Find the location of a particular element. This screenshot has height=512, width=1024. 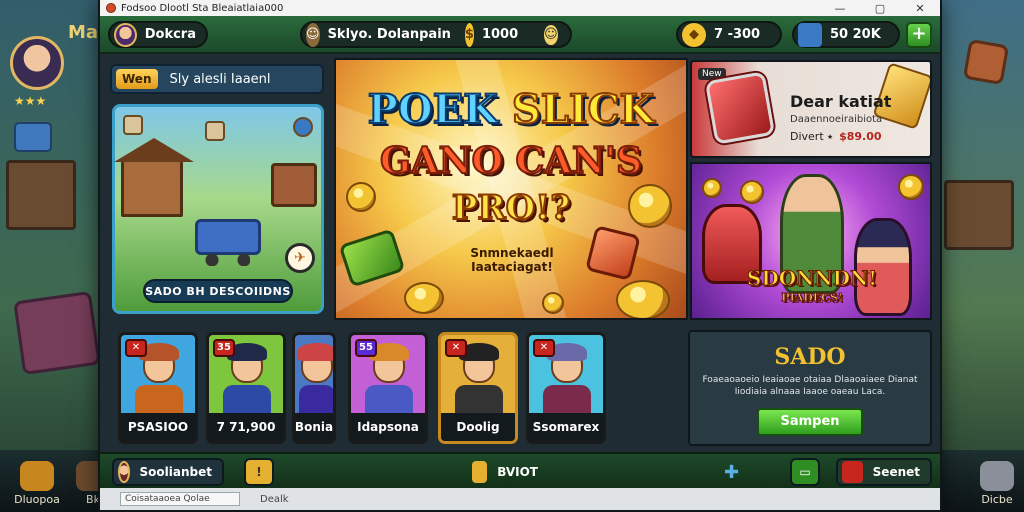

minimize-button: — is located at coordinates (840, 8).